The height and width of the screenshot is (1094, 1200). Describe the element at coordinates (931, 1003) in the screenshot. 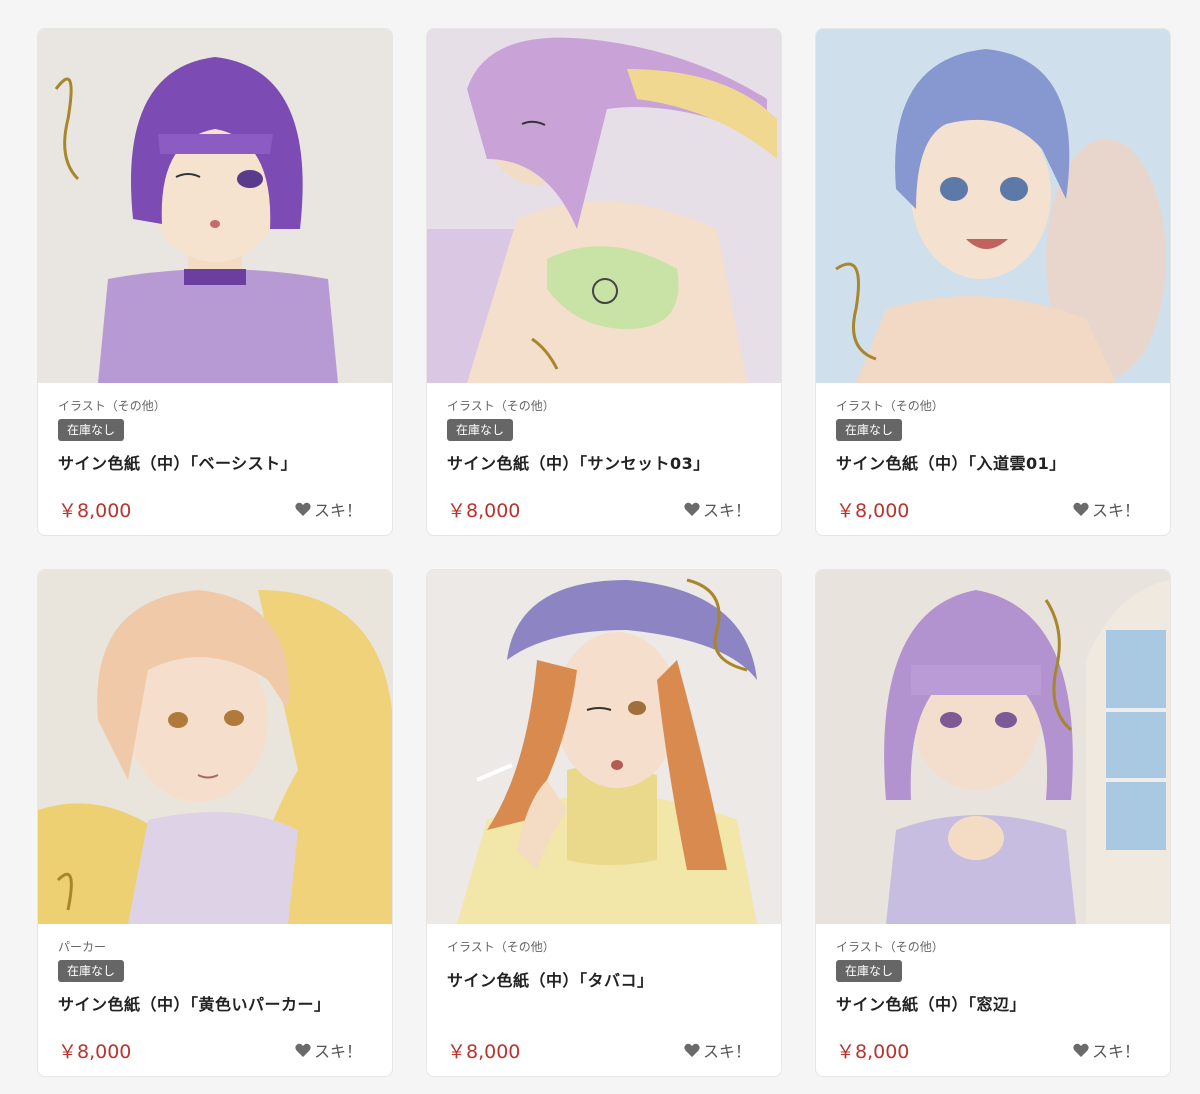

I see `product-title: サイン色紙（中）「窓辺」` at that location.